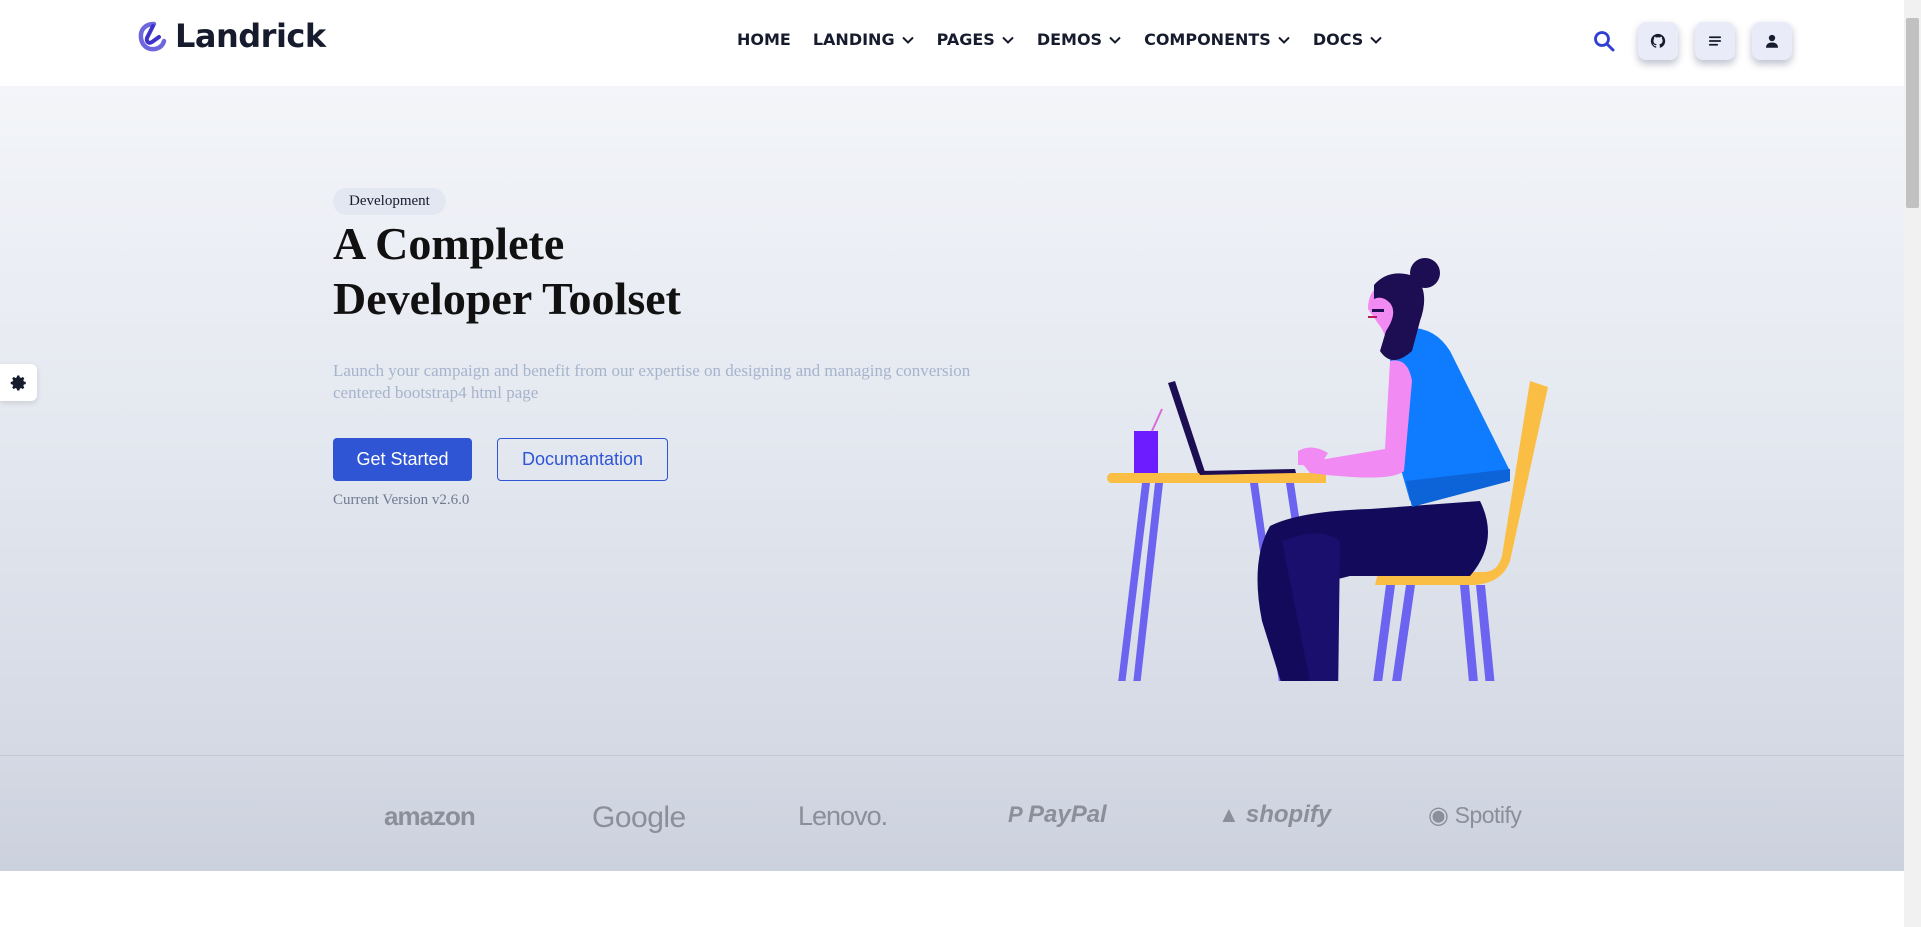  I want to click on get-started-button: Get Started, so click(402, 459).